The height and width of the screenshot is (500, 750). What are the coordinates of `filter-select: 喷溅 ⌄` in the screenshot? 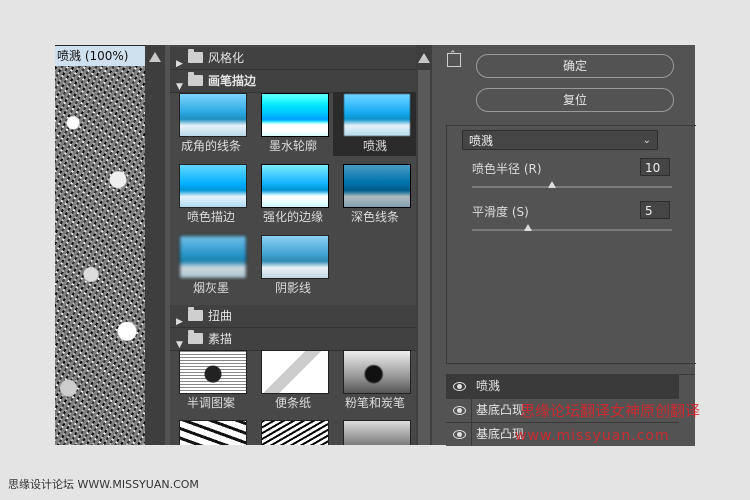 It's located at (560, 140).